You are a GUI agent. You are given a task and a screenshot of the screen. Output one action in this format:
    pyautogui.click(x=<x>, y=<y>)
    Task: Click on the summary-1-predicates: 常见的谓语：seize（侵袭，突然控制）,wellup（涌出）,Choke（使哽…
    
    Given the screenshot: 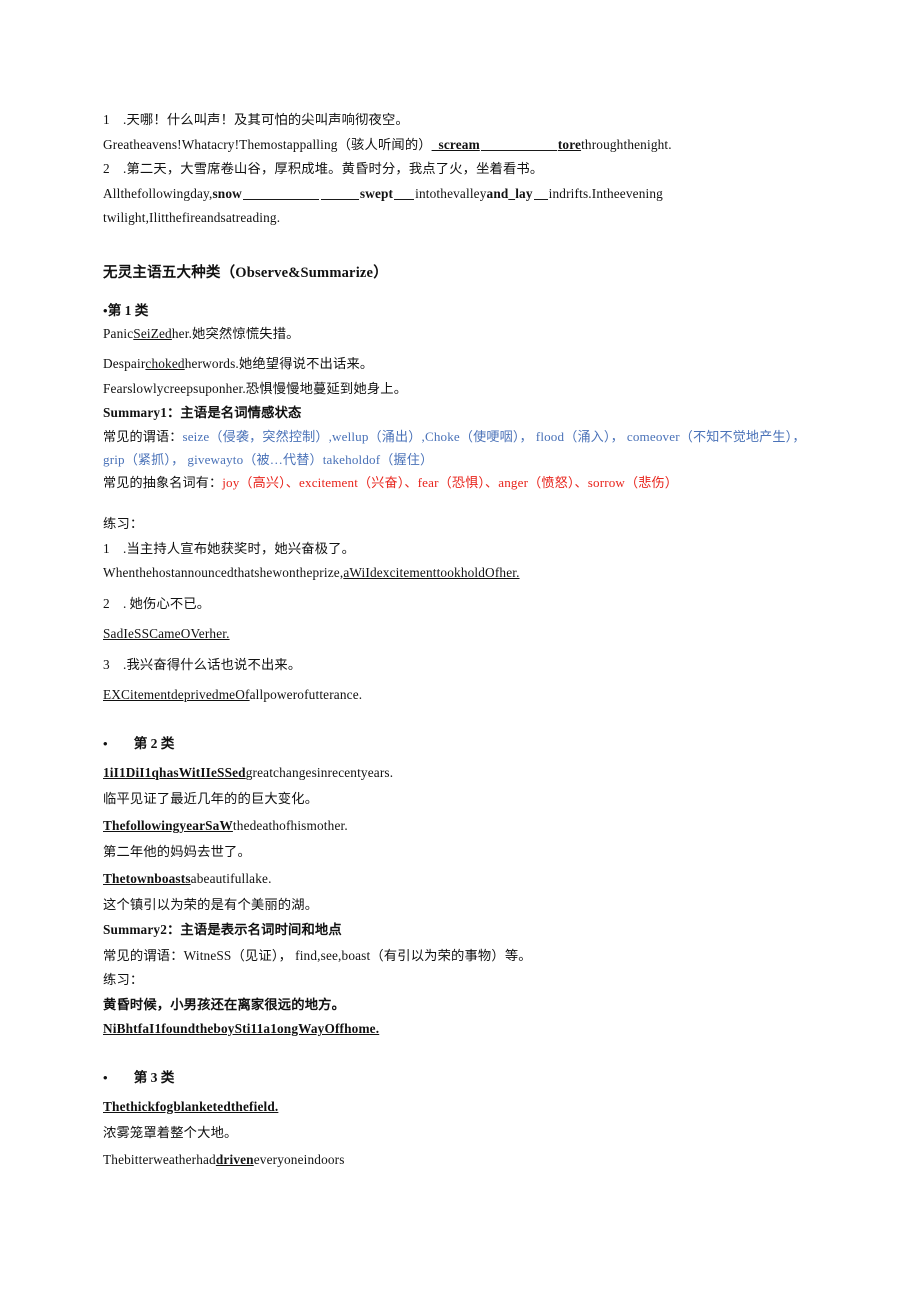 What is the action you would take?
    pyautogui.click(x=461, y=448)
    